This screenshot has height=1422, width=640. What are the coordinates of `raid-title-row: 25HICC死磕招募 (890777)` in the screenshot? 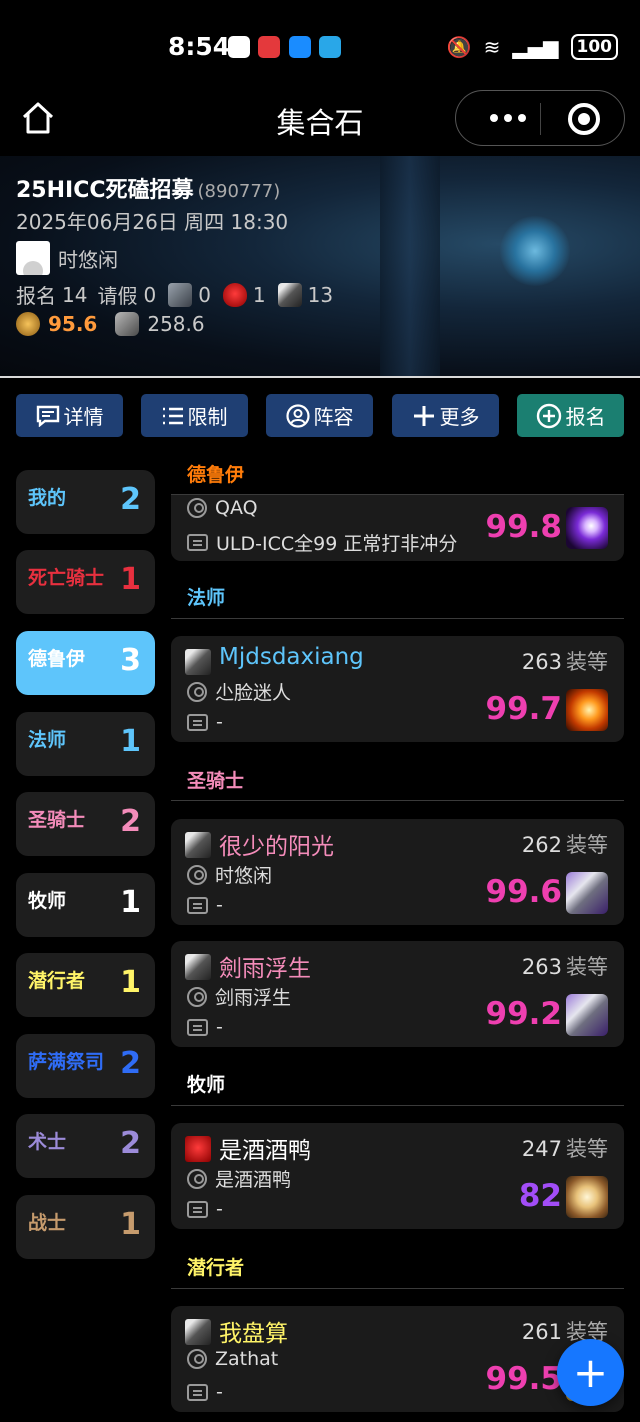 It's located at (148, 188).